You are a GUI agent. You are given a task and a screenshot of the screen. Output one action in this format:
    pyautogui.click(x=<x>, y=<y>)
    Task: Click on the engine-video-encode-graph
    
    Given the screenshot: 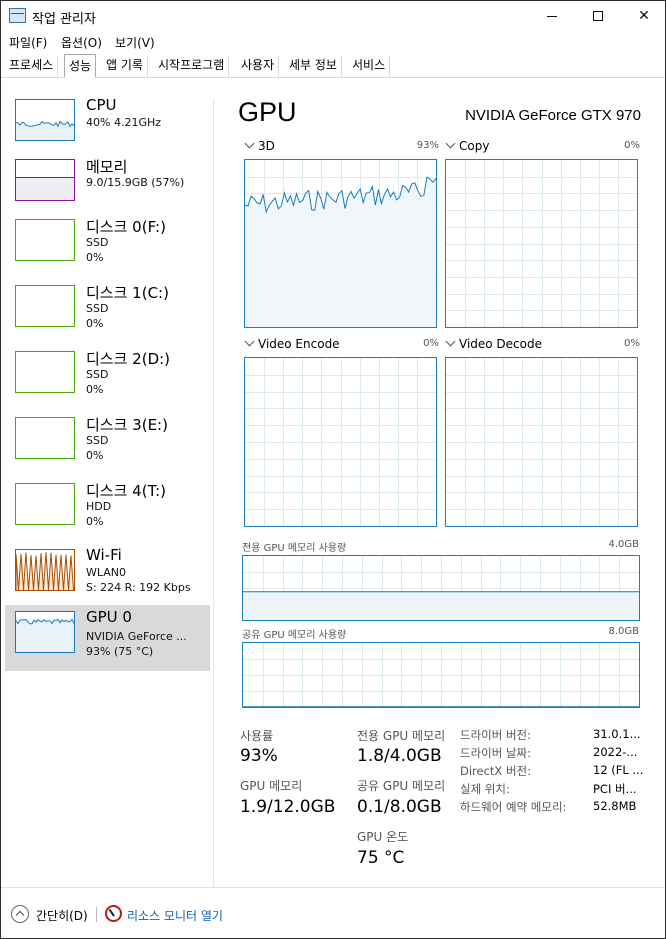 What is the action you would take?
    pyautogui.click(x=340, y=442)
    